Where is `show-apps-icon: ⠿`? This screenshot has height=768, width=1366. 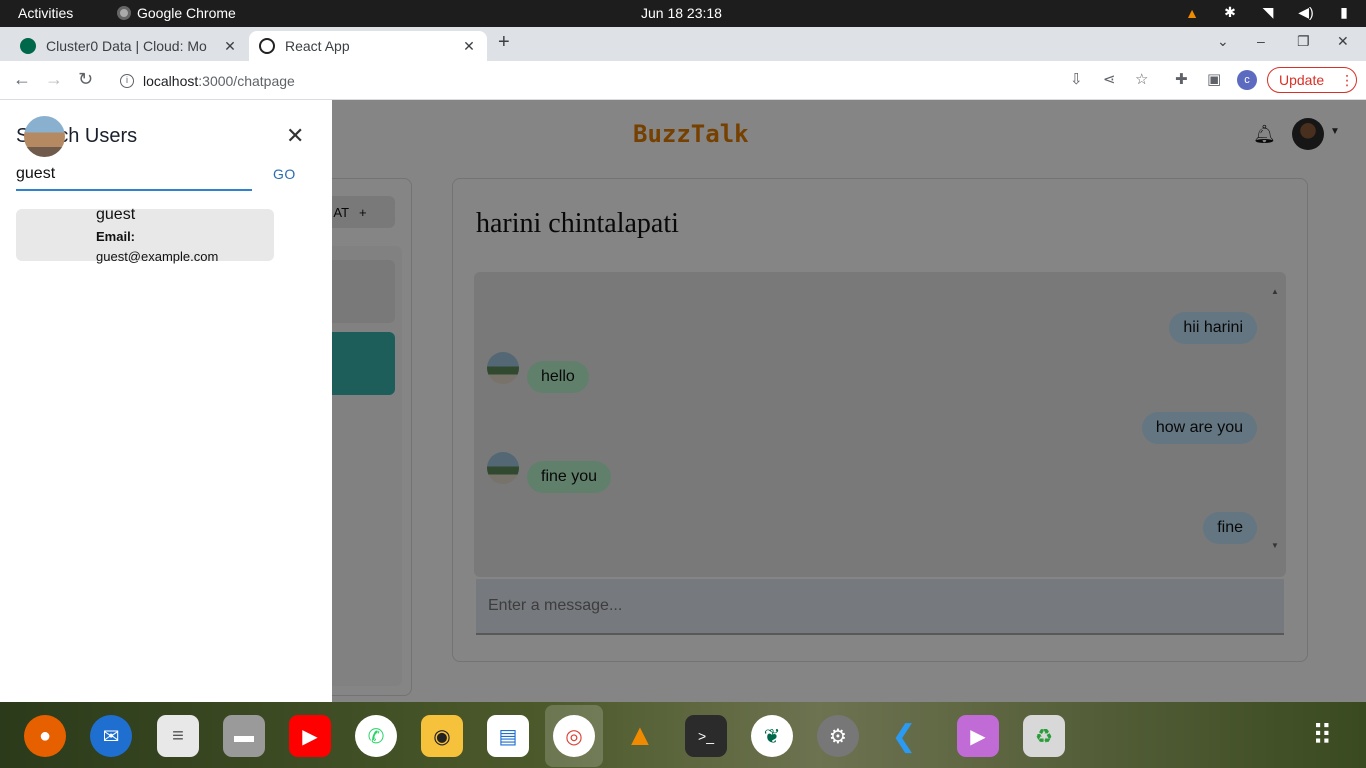 show-apps-icon: ⠿ is located at coordinates (1322, 735).